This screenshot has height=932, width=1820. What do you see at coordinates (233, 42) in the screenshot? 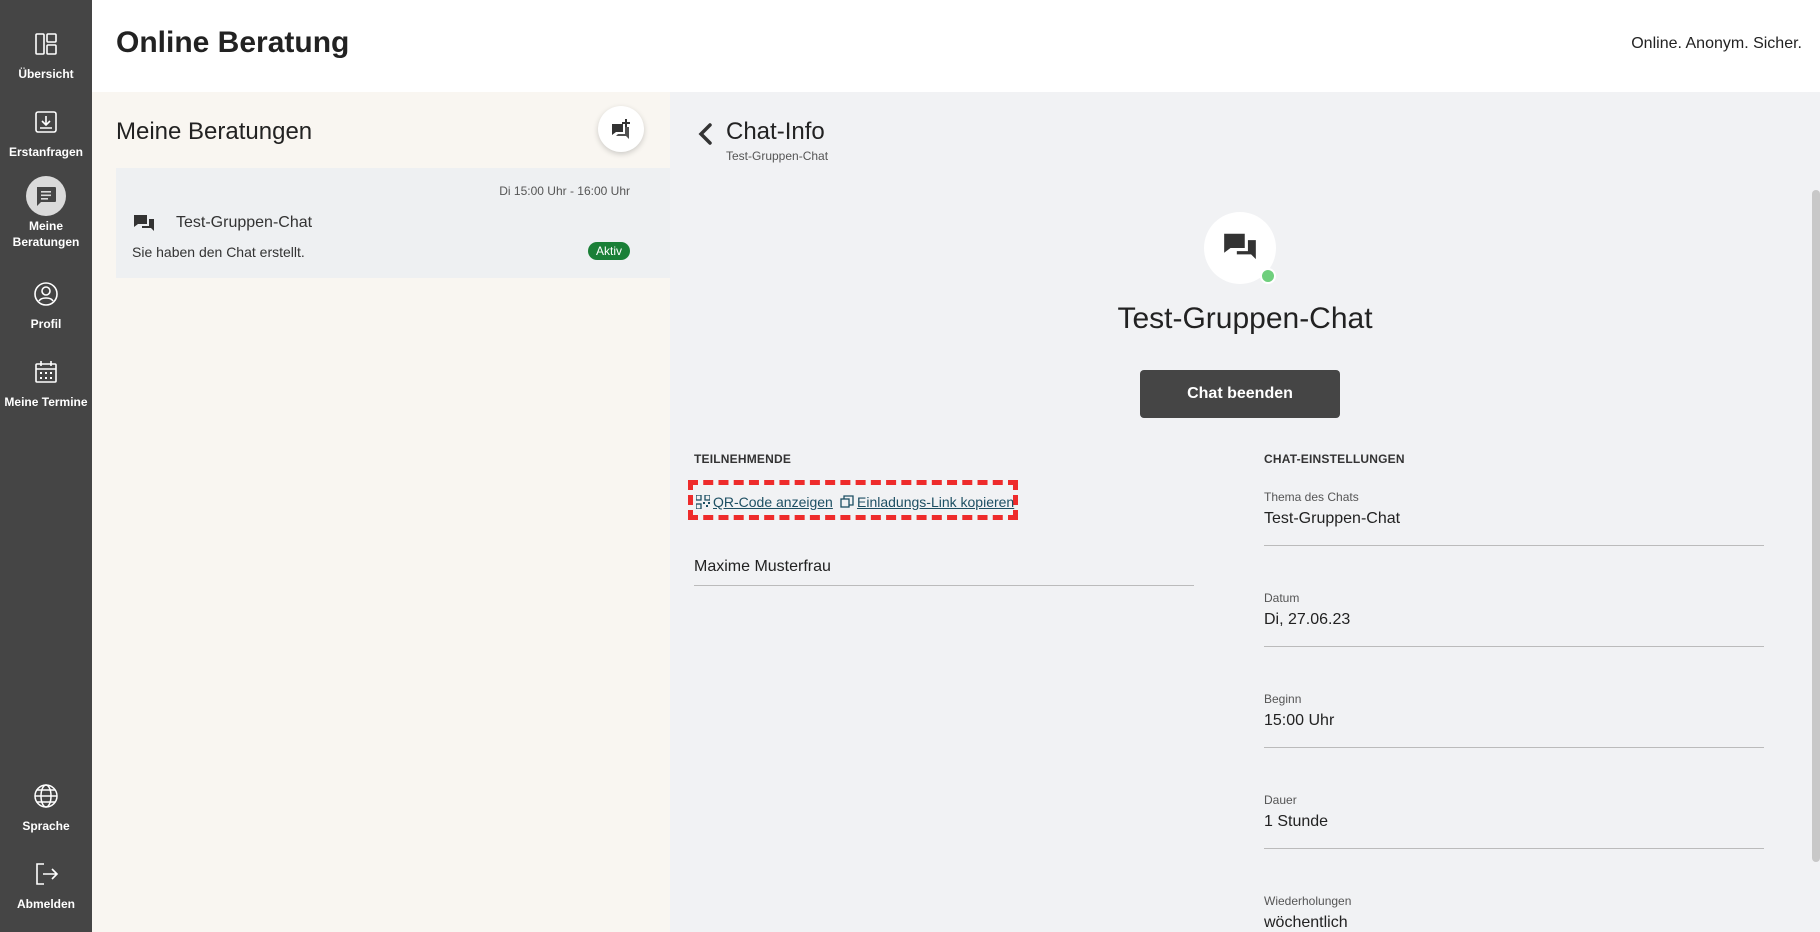
I see `app-title: Online Beratung` at bounding box center [233, 42].